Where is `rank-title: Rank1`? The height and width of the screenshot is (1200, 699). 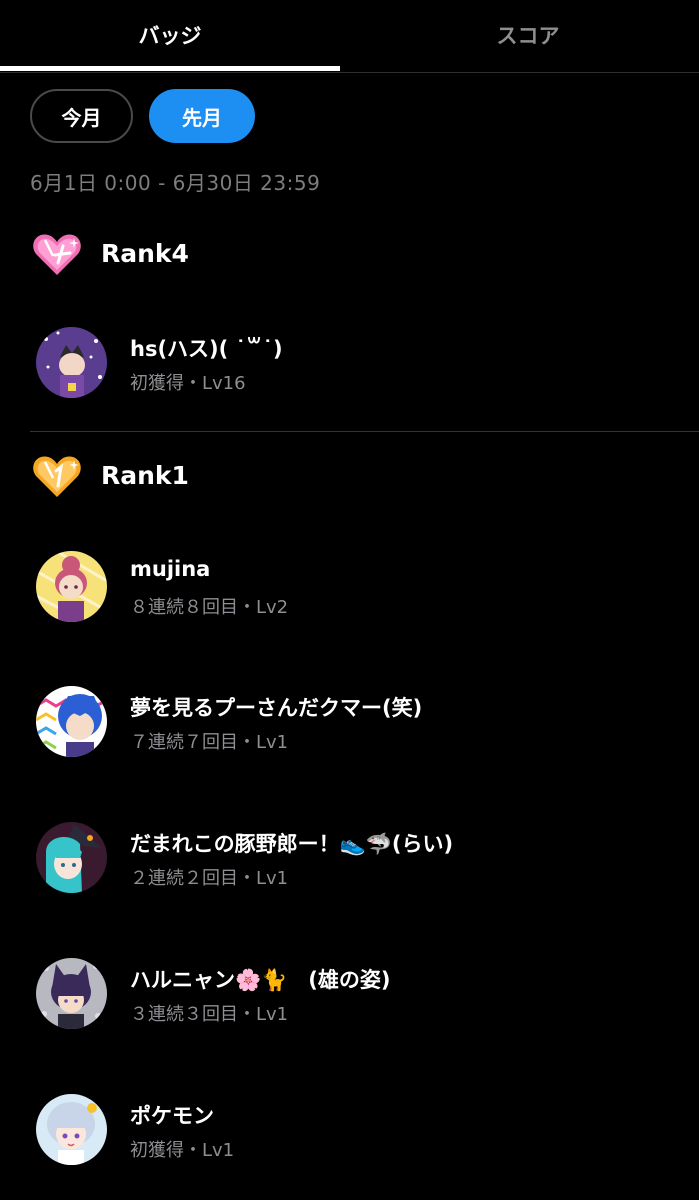 rank-title: Rank1 is located at coordinates (145, 475).